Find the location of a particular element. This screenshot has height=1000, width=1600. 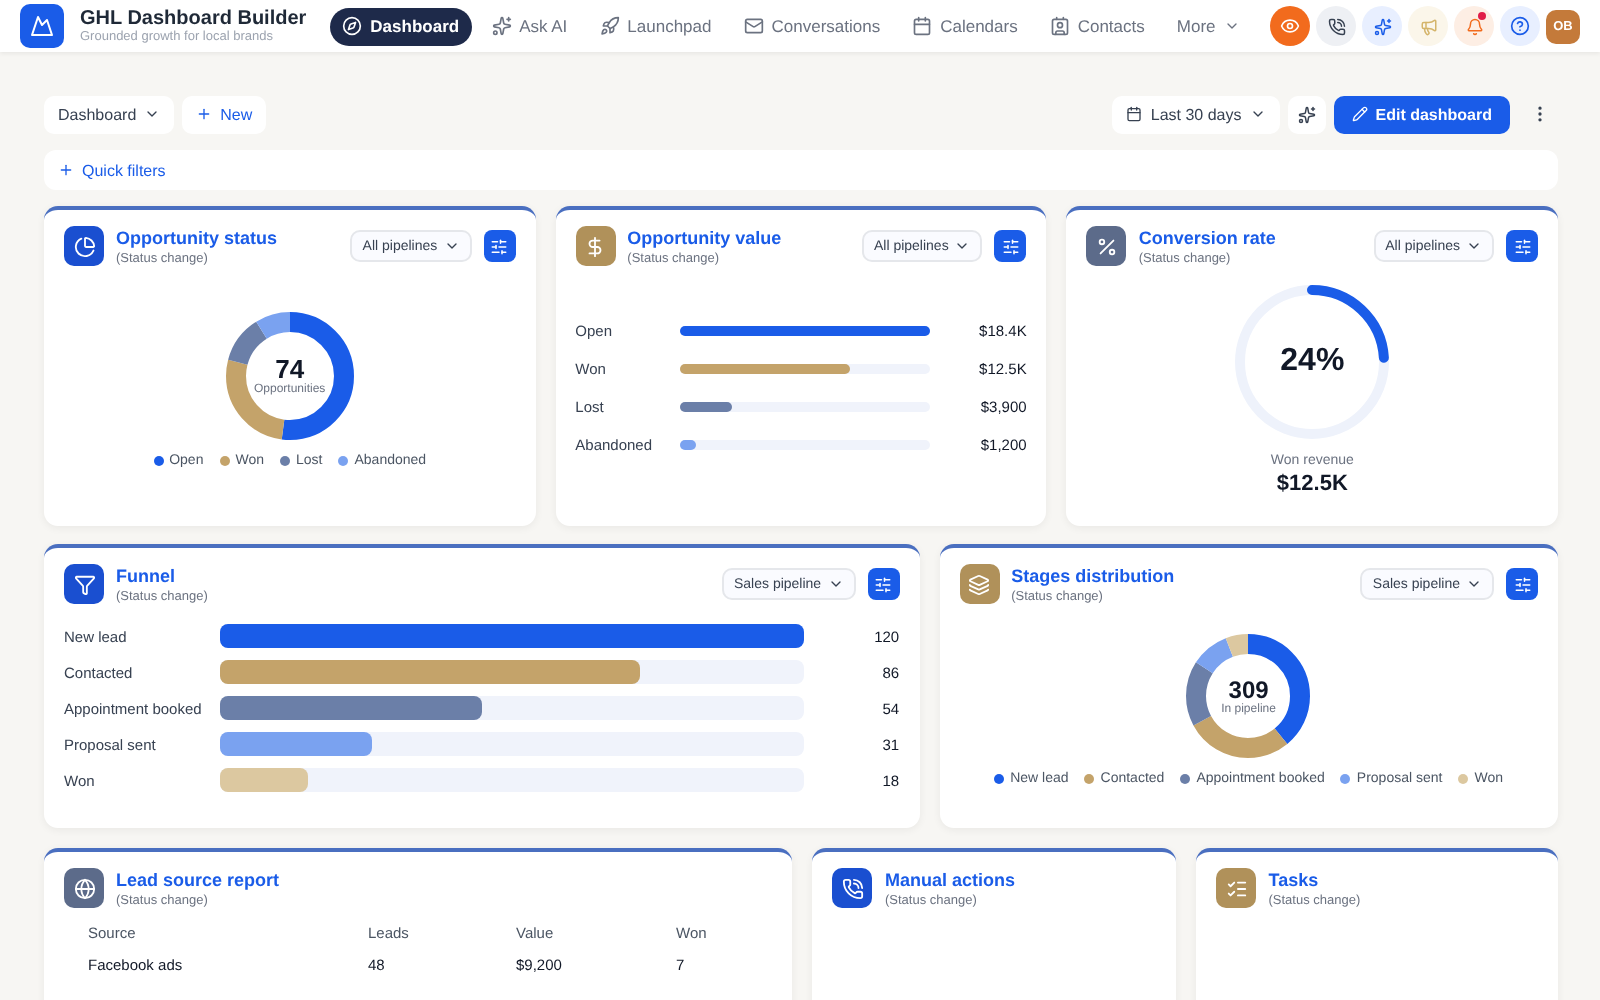

card-title: Conversion rate is located at coordinates (1208, 237).